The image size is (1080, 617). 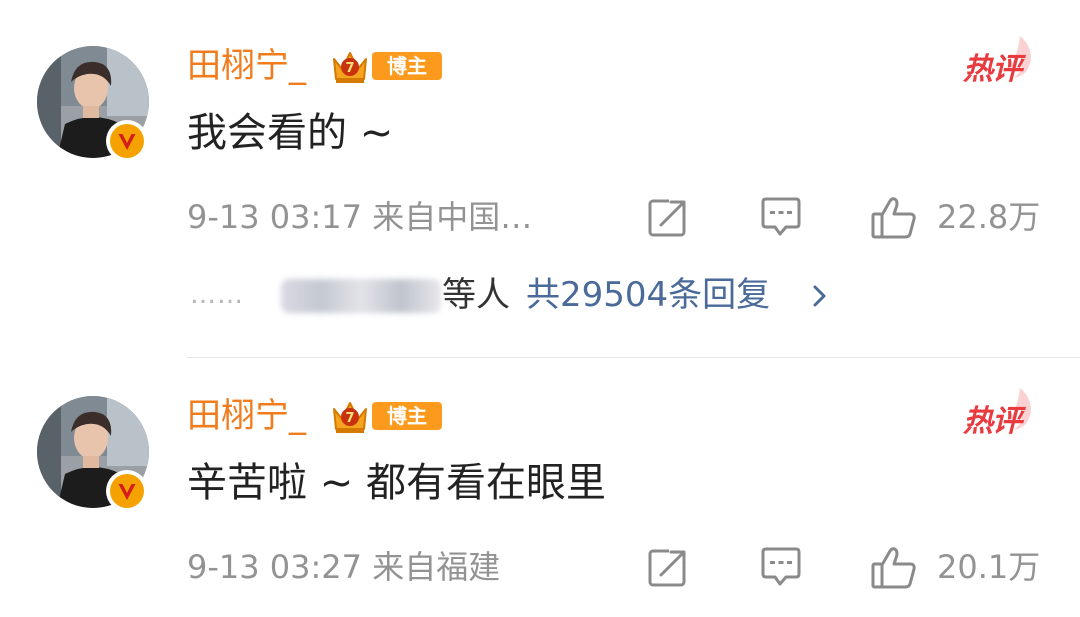 What do you see at coordinates (819, 296) in the screenshot?
I see `chevron-right-icon` at bounding box center [819, 296].